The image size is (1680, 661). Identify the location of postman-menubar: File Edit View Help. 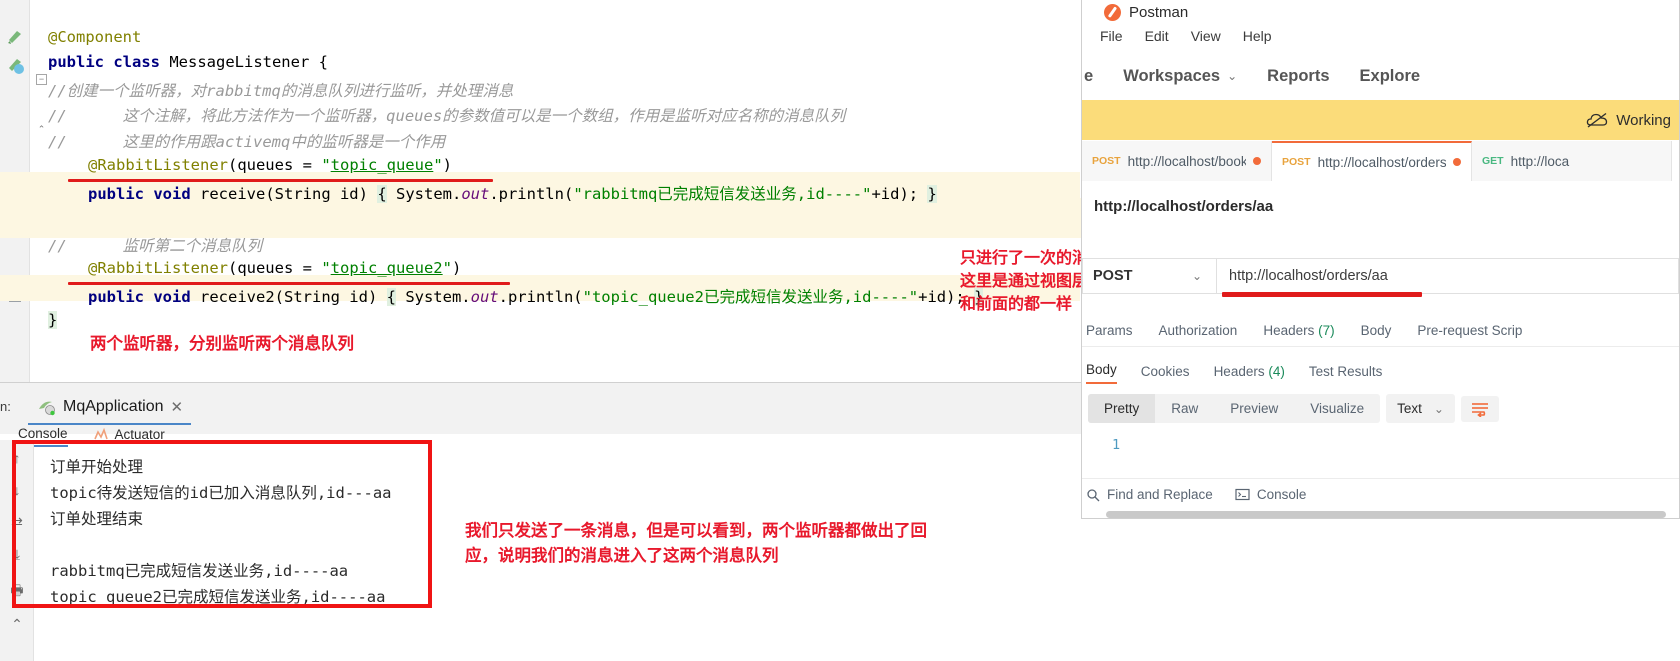
(1181, 36).